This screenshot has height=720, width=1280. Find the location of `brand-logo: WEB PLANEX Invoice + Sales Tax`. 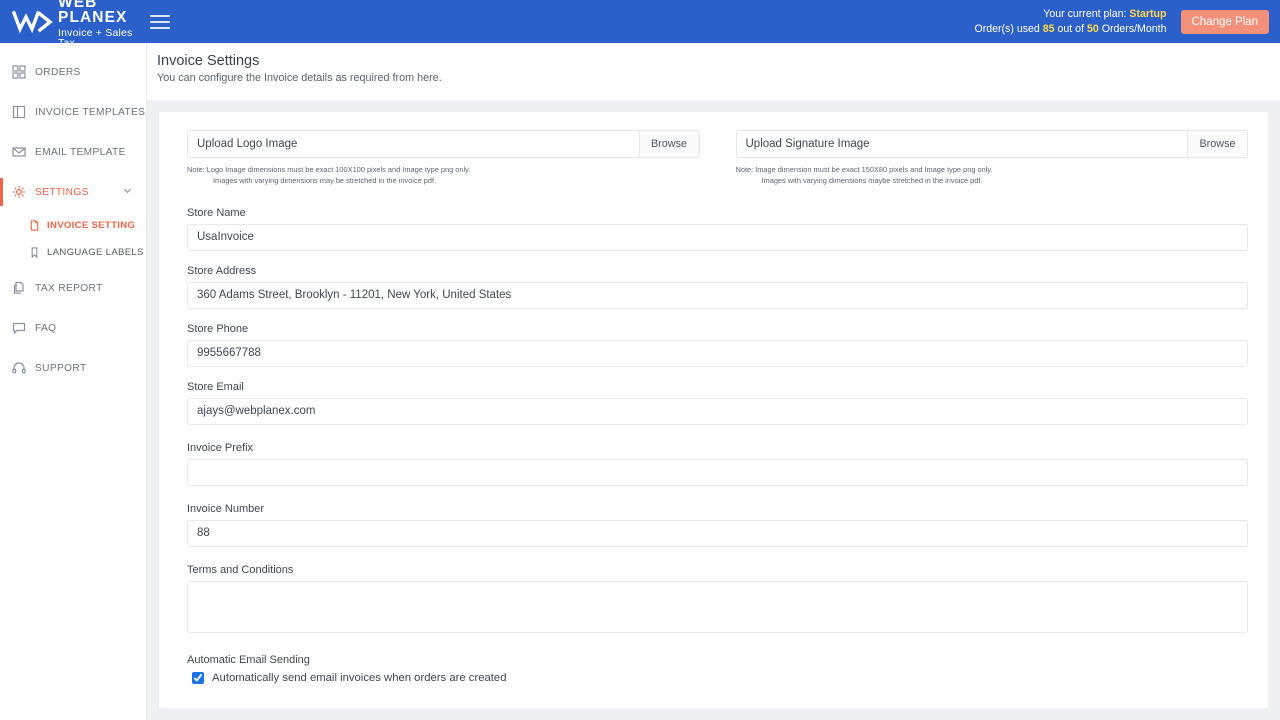

brand-logo: WEB PLANEX Invoice + Sales Tax is located at coordinates (68, 24).